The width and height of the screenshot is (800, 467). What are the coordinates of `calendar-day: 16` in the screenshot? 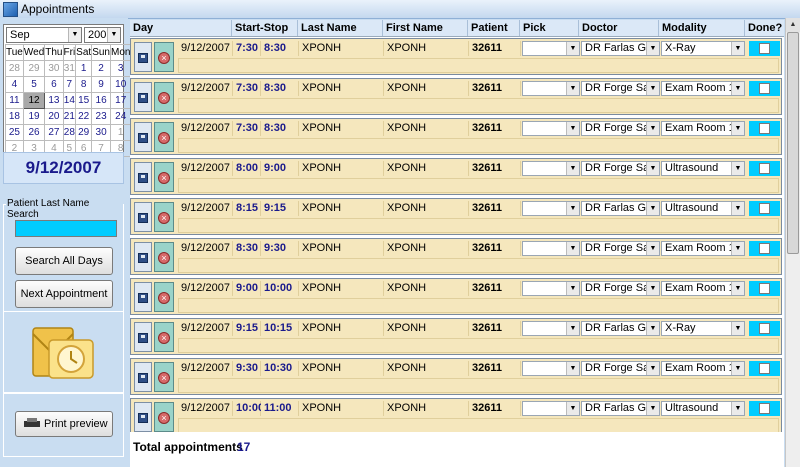 It's located at (101, 100).